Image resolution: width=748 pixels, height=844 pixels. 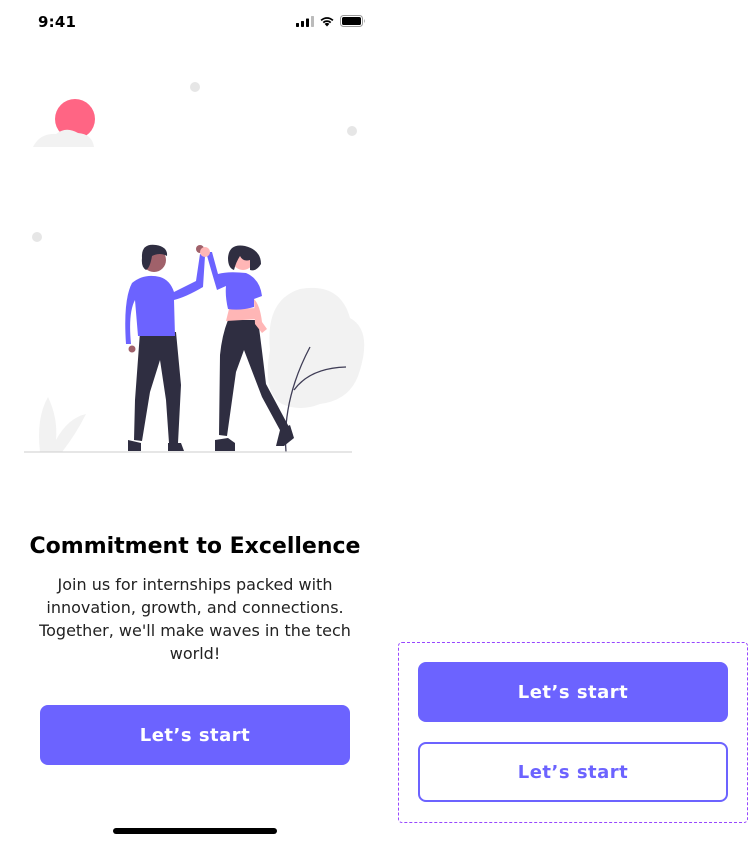 What do you see at coordinates (165, 347) in the screenshot?
I see `man-figure` at bounding box center [165, 347].